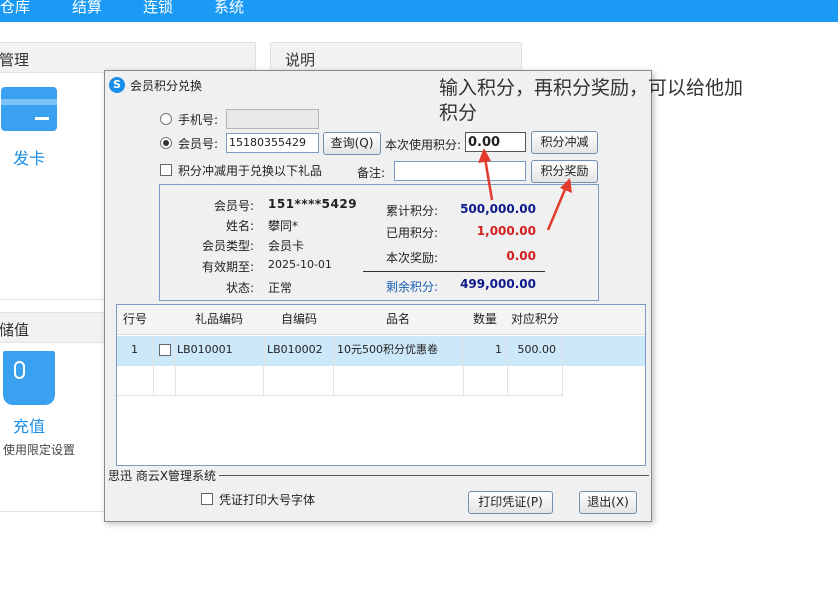 Image resolution: width=838 pixels, height=603 pixels. I want to click on arrow-to-reward-button, so click(559, 204).